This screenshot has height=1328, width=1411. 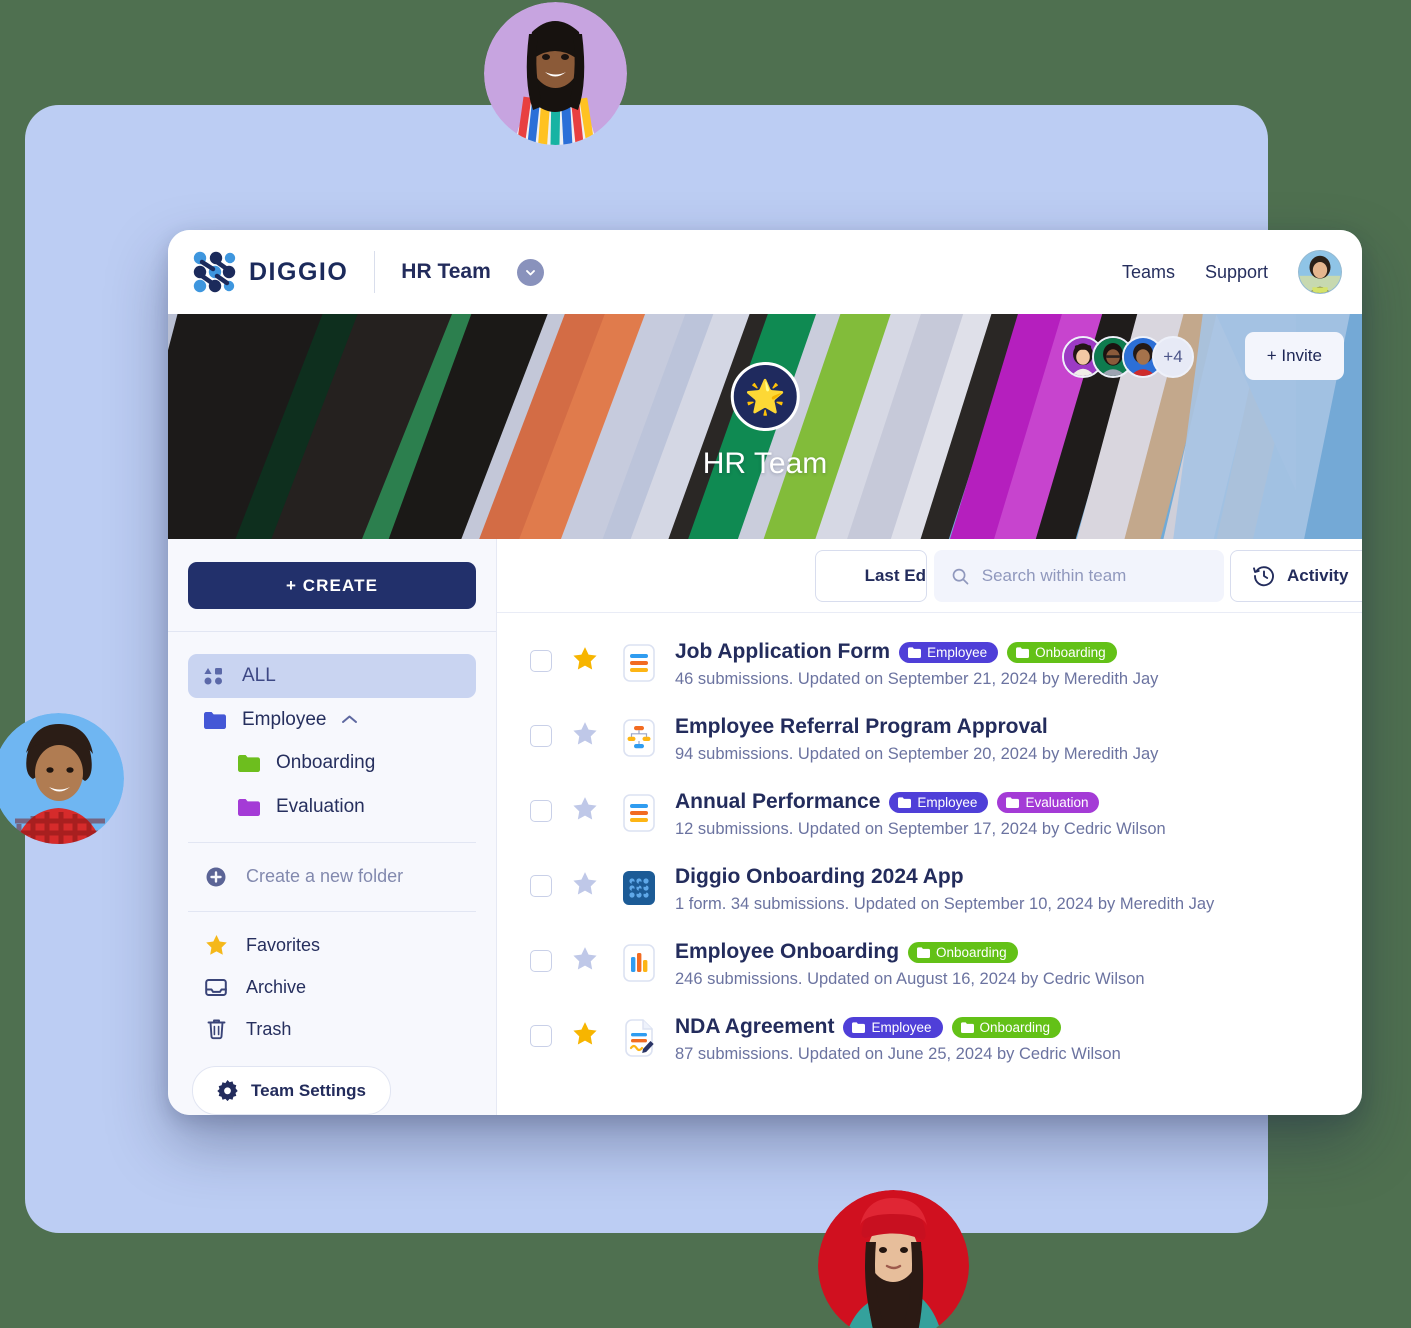 What do you see at coordinates (325, 876) in the screenshot?
I see `create-new-folder-label: Create a new folder` at bounding box center [325, 876].